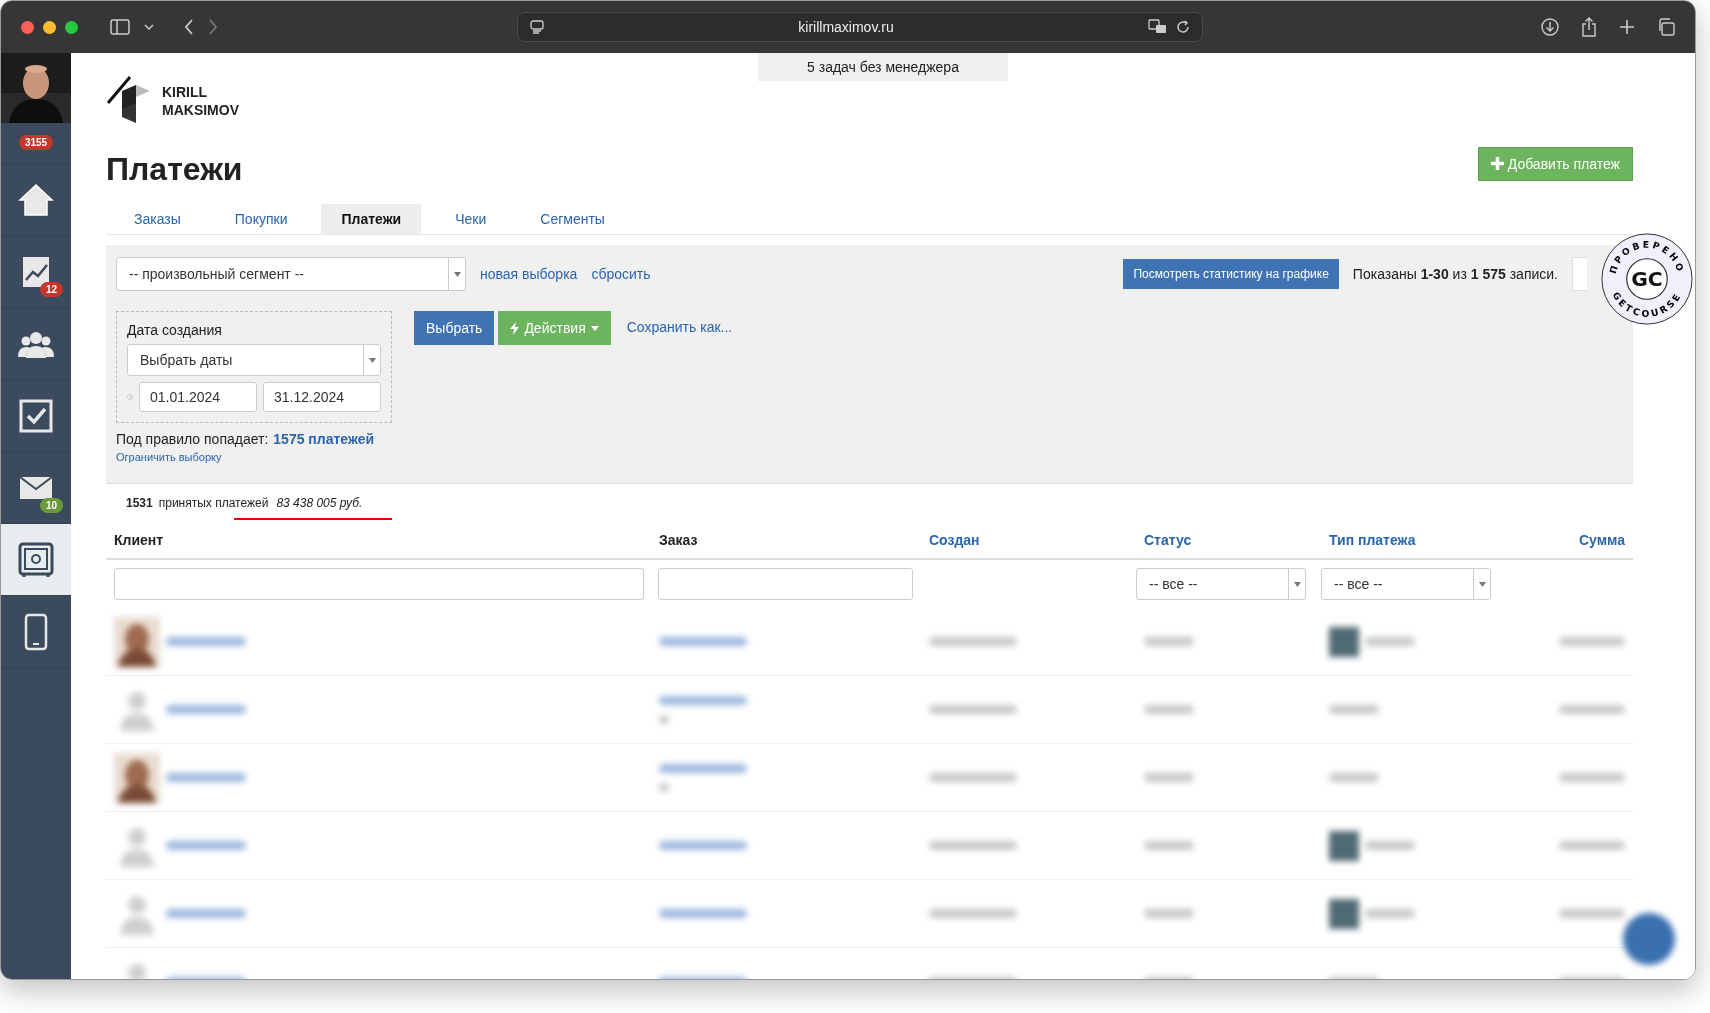 This screenshot has height=1013, width=1710. I want to click on home-icon, so click(36, 199).